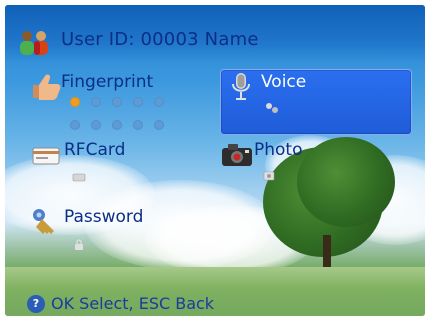  Describe the element at coordinates (79, 244) in the screenshot. I see `lock-icon` at that location.